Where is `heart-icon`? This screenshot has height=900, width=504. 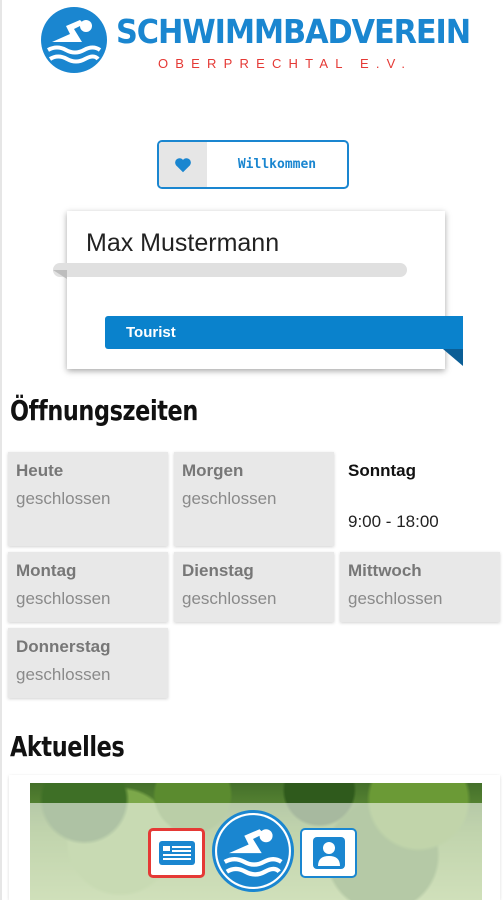 heart-icon is located at coordinates (183, 164).